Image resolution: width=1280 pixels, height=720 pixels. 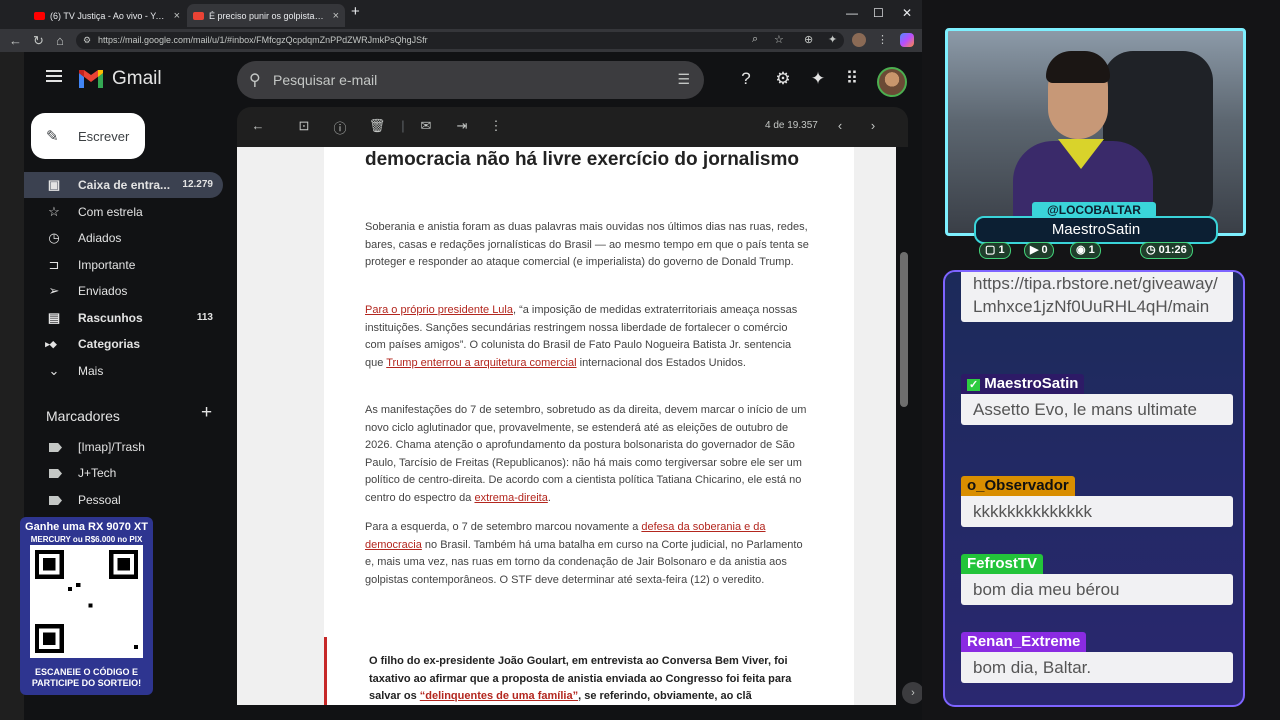 What do you see at coordinates (549, 497) in the screenshot?
I see `paragraph-3-text-b: .` at bounding box center [549, 497].